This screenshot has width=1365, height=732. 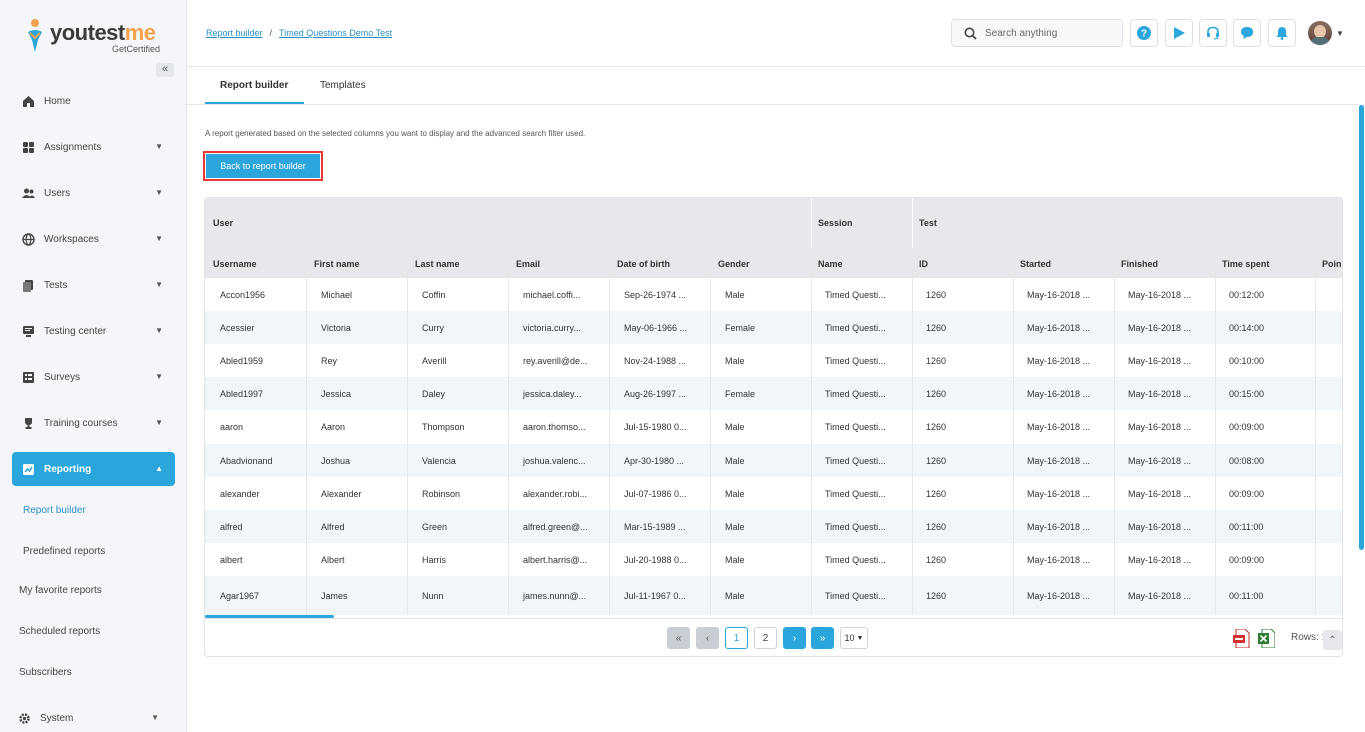 I want to click on page-size-value: 10, so click(x=849, y=638).